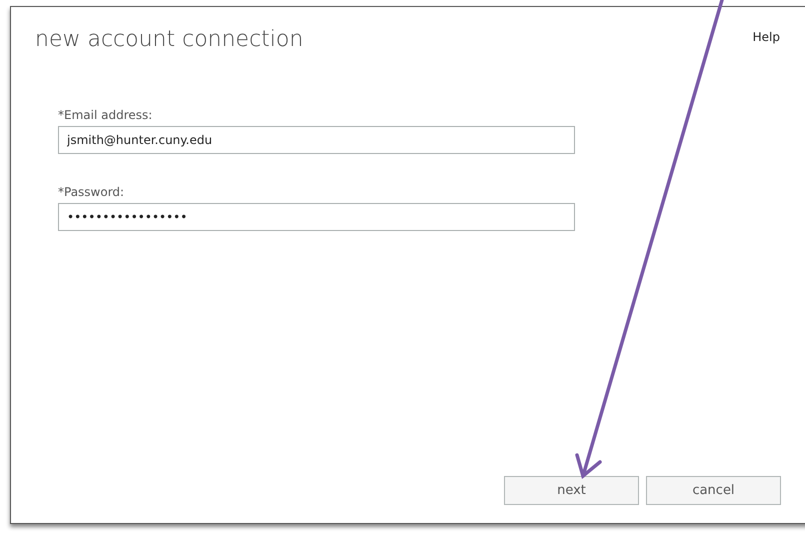 This screenshot has width=805, height=533. What do you see at coordinates (92, 192) in the screenshot?
I see `field-label: *Password:` at bounding box center [92, 192].